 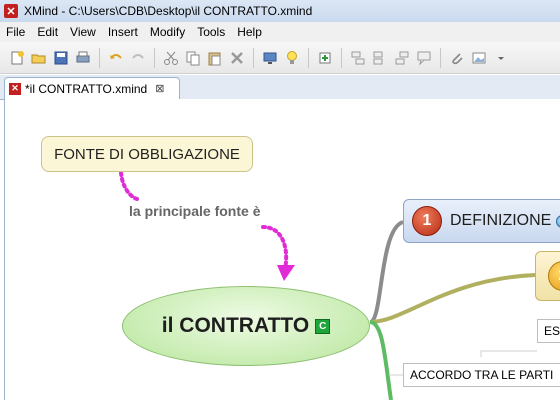 What do you see at coordinates (47, 32) in the screenshot?
I see `menu-edit: Edit` at bounding box center [47, 32].